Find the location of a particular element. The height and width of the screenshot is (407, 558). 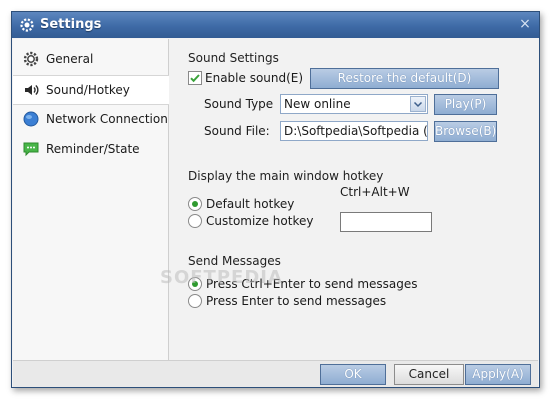

default-hotkey-value: Ctrl+Alt+W is located at coordinates (375, 192).